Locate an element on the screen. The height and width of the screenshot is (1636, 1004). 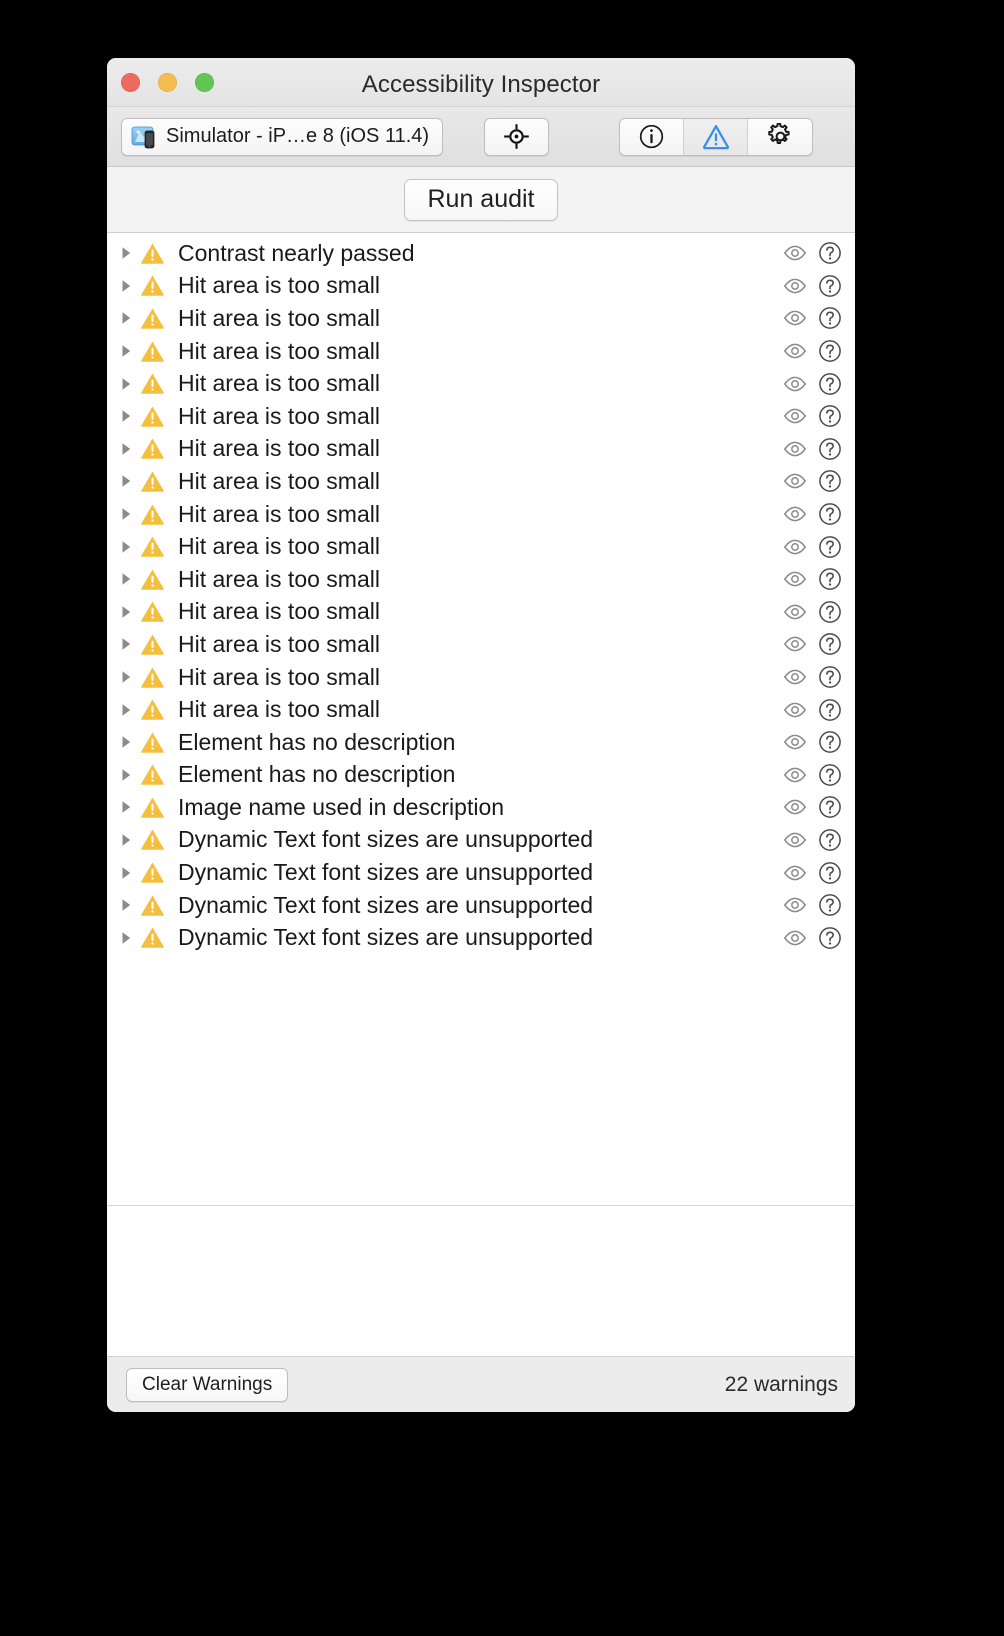
device-selector-button: Simulator - iP…e 8 (iOS 11.4) is located at coordinates (282, 136).